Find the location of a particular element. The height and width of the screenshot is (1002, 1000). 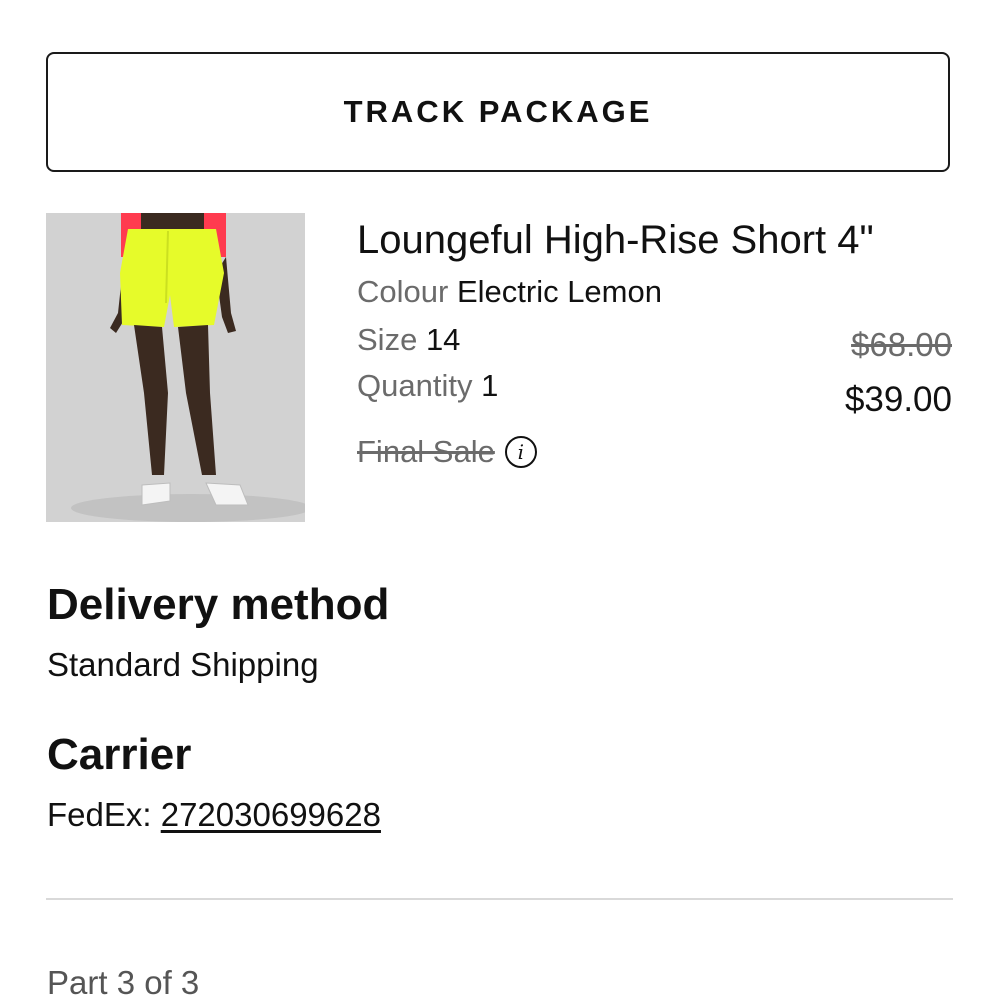

delivery-method-heading: Delivery method is located at coordinates (218, 604).